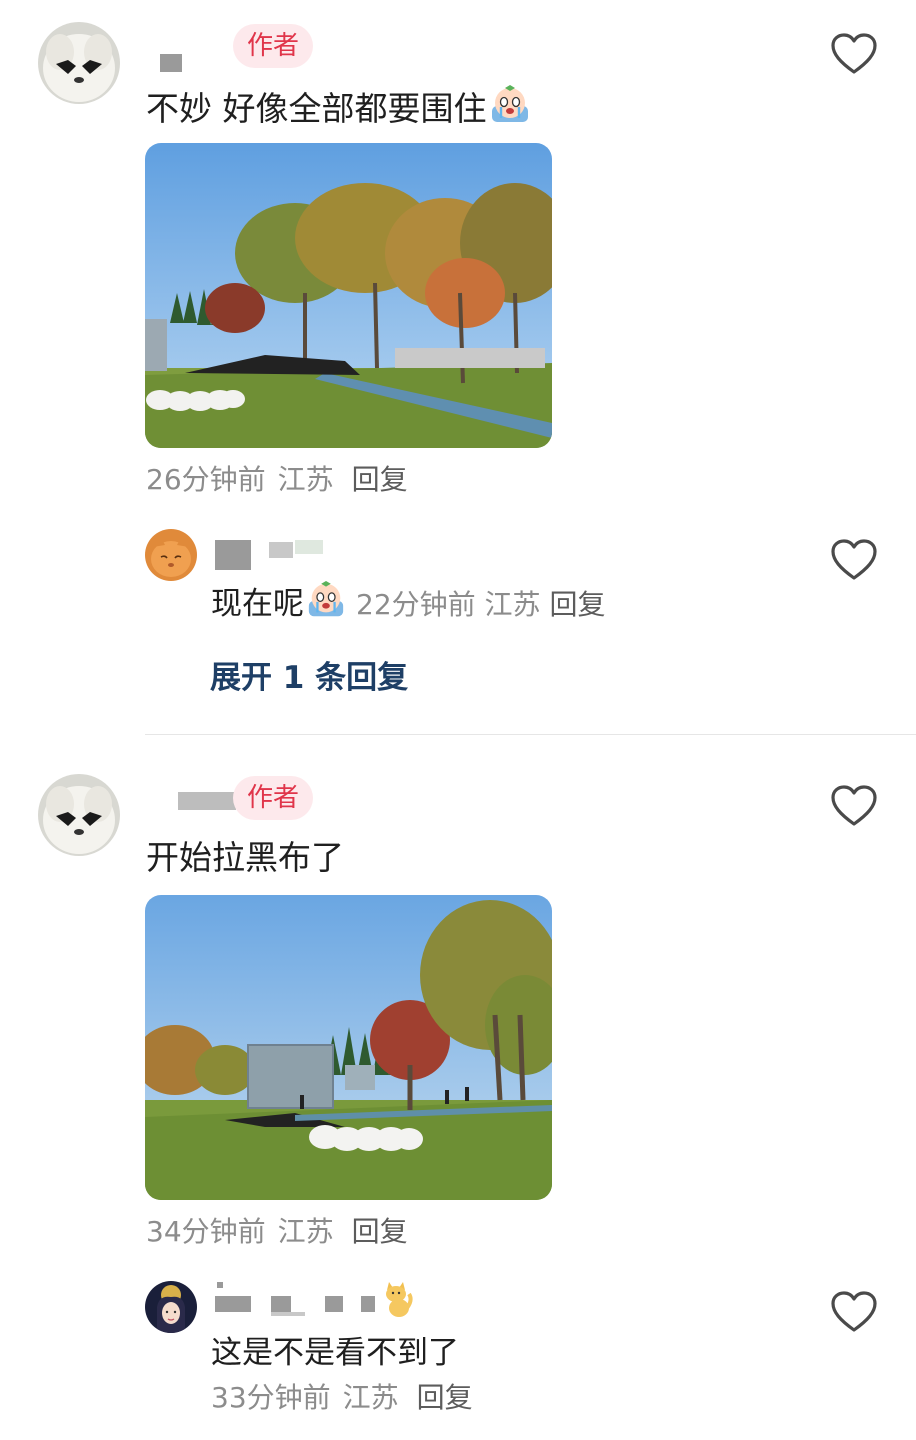  What do you see at coordinates (530, 734) in the screenshot?
I see `comment-divider` at bounding box center [530, 734].